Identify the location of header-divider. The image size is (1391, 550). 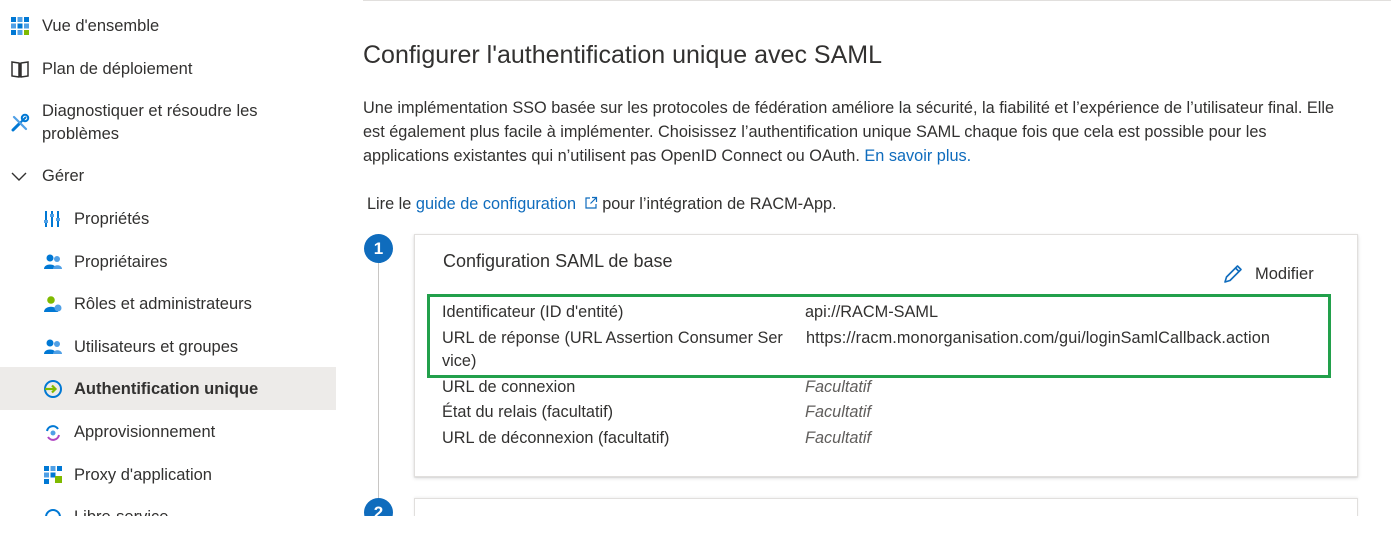
(877, 0).